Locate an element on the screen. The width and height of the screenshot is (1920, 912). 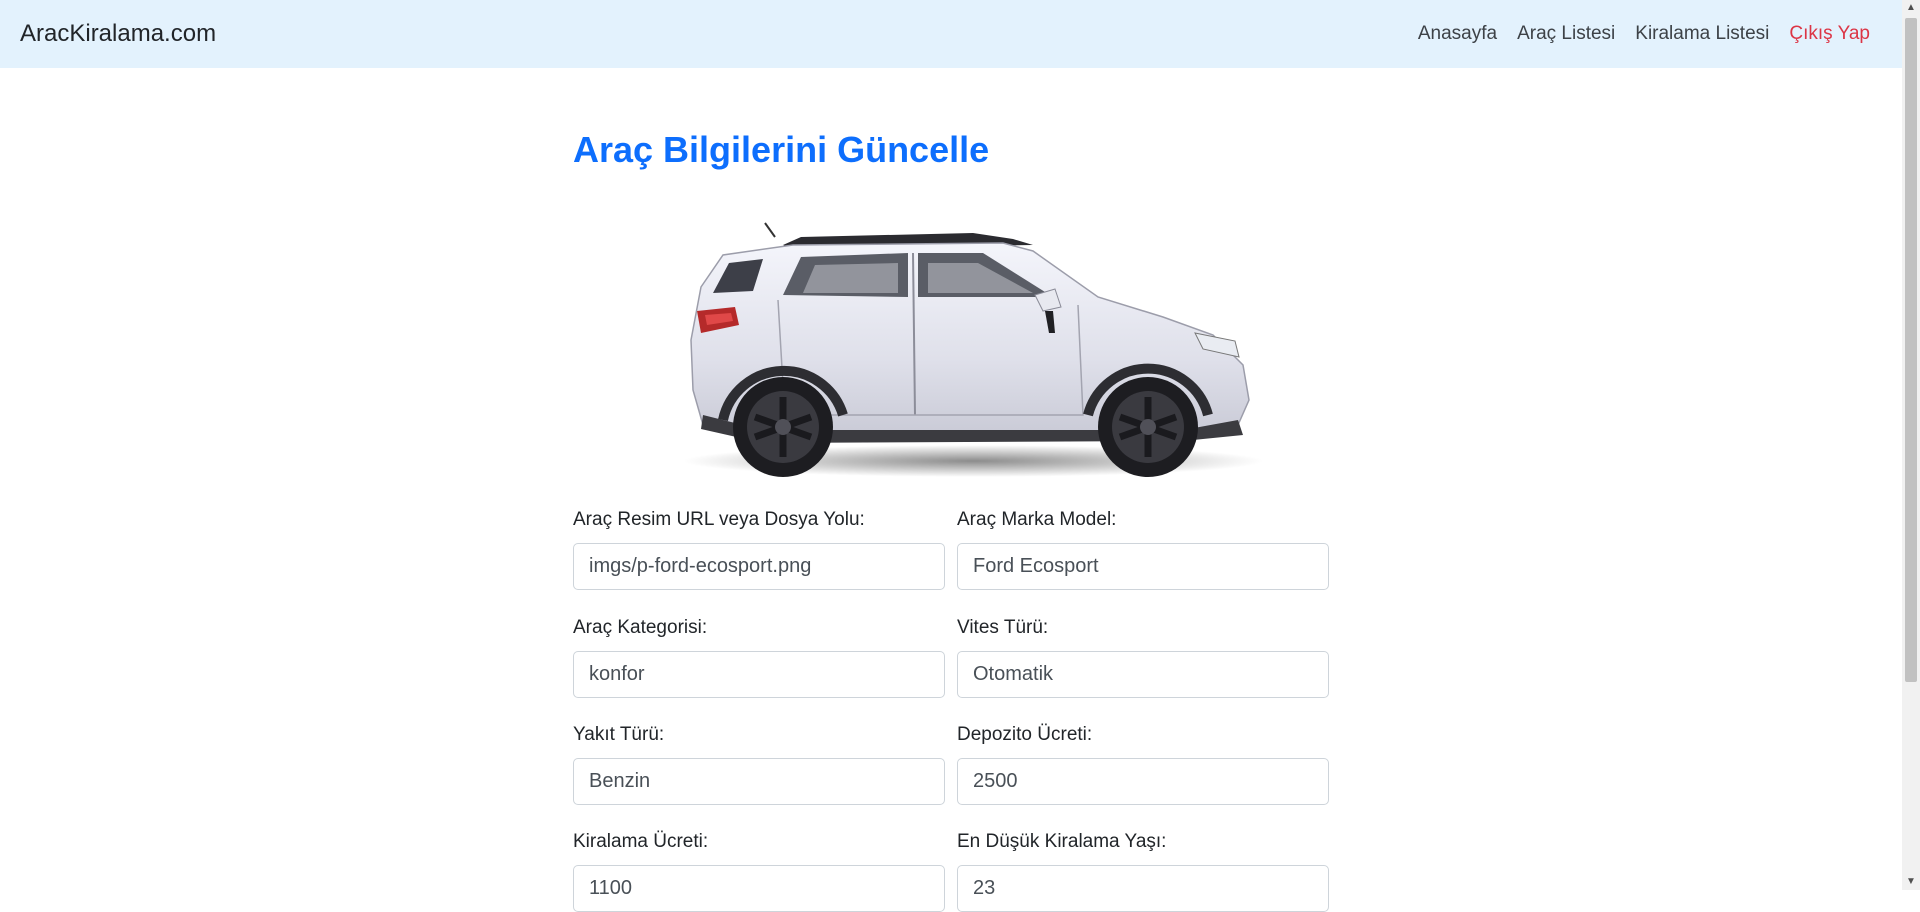
brand-model-label: Araç Marka Model: is located at coordinates (1037, 519).